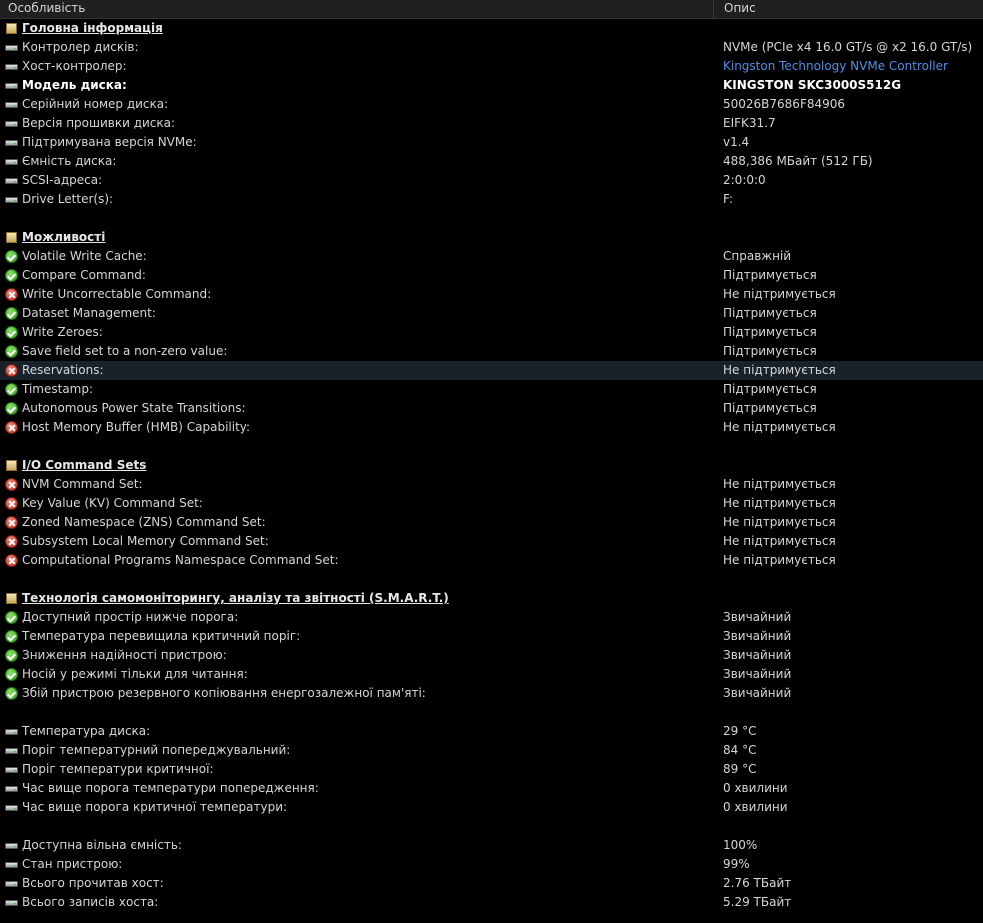  I want to click on property-row: Серійний номер диска: 50026B7686F84906, so click(491, 104).